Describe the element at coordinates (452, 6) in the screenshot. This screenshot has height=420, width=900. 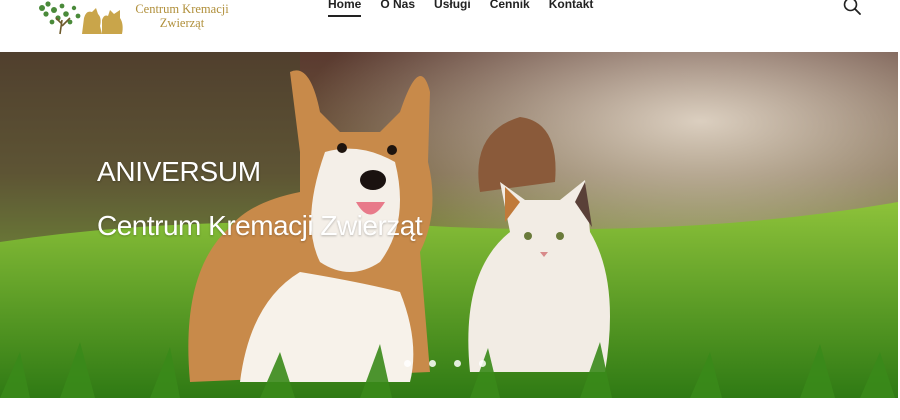
I see `nav-uslugi: Usługi` at that location.